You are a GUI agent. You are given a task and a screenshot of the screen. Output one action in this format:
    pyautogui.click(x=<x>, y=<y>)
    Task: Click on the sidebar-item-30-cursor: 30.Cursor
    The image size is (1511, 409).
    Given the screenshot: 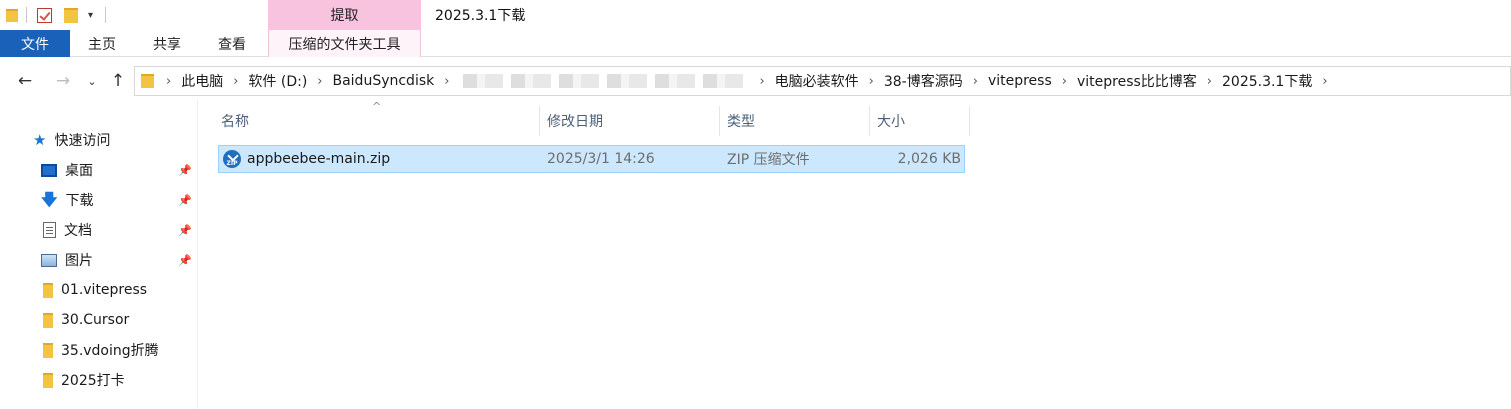 What is the action you would take?
    pyautogui.click(x=99, y=320)
    